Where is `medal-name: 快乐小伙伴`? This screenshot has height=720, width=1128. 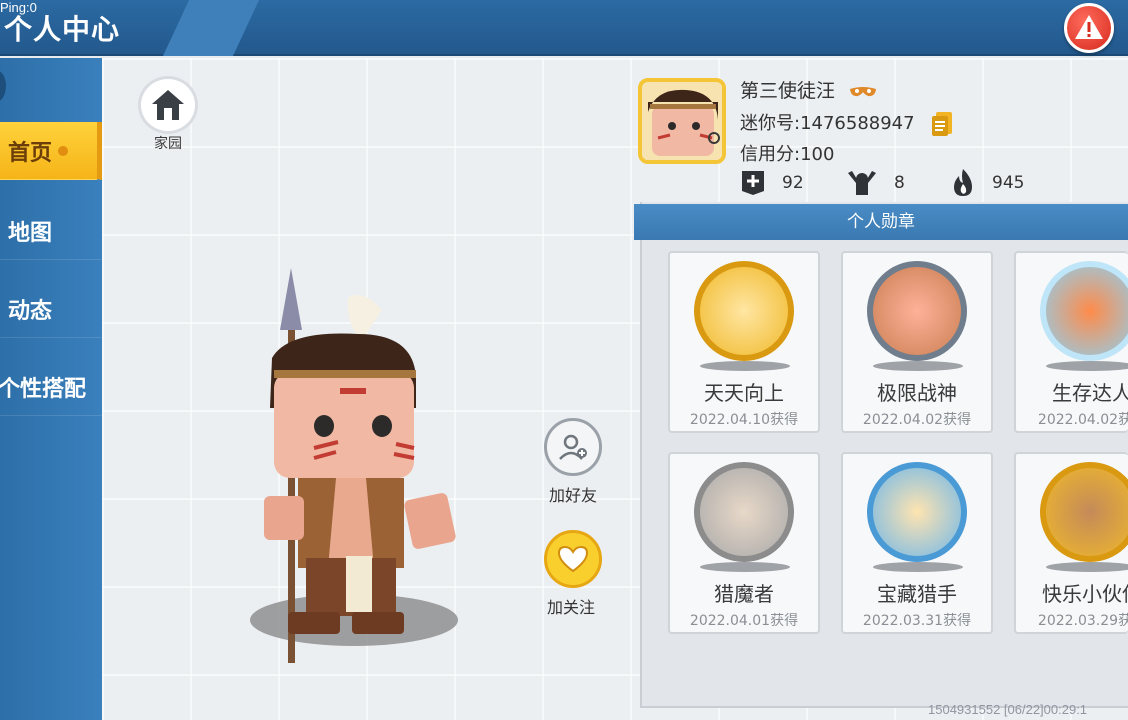 medal-name: 快乐小伙伴 is located at coordinates (1085, 594).